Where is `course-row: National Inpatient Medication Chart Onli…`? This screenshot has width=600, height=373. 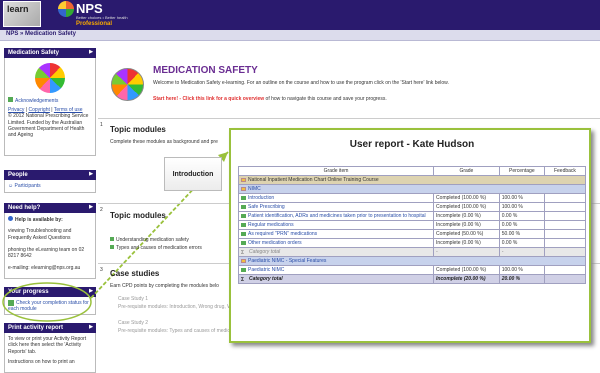
course-row: National Inpatient Medication Chart Onli… is located at coordinates (412, 180).